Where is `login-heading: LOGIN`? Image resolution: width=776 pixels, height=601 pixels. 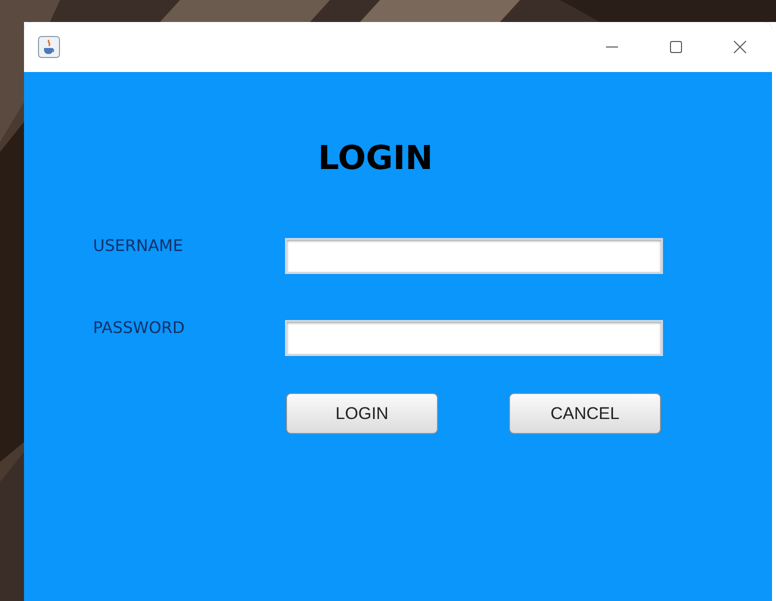
login-heading: LOGIN is located at coordinates (375, 158).